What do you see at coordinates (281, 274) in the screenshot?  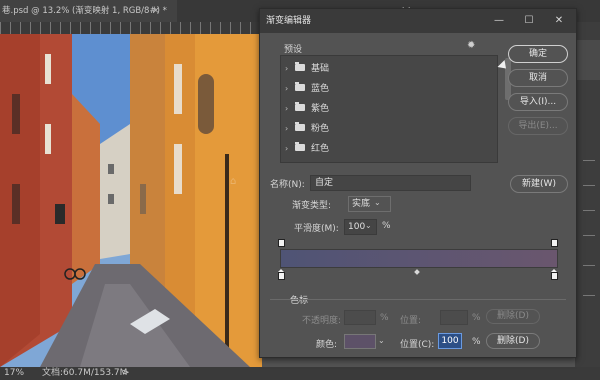 I see `color-stop-left` at bounding box center [281, 274].